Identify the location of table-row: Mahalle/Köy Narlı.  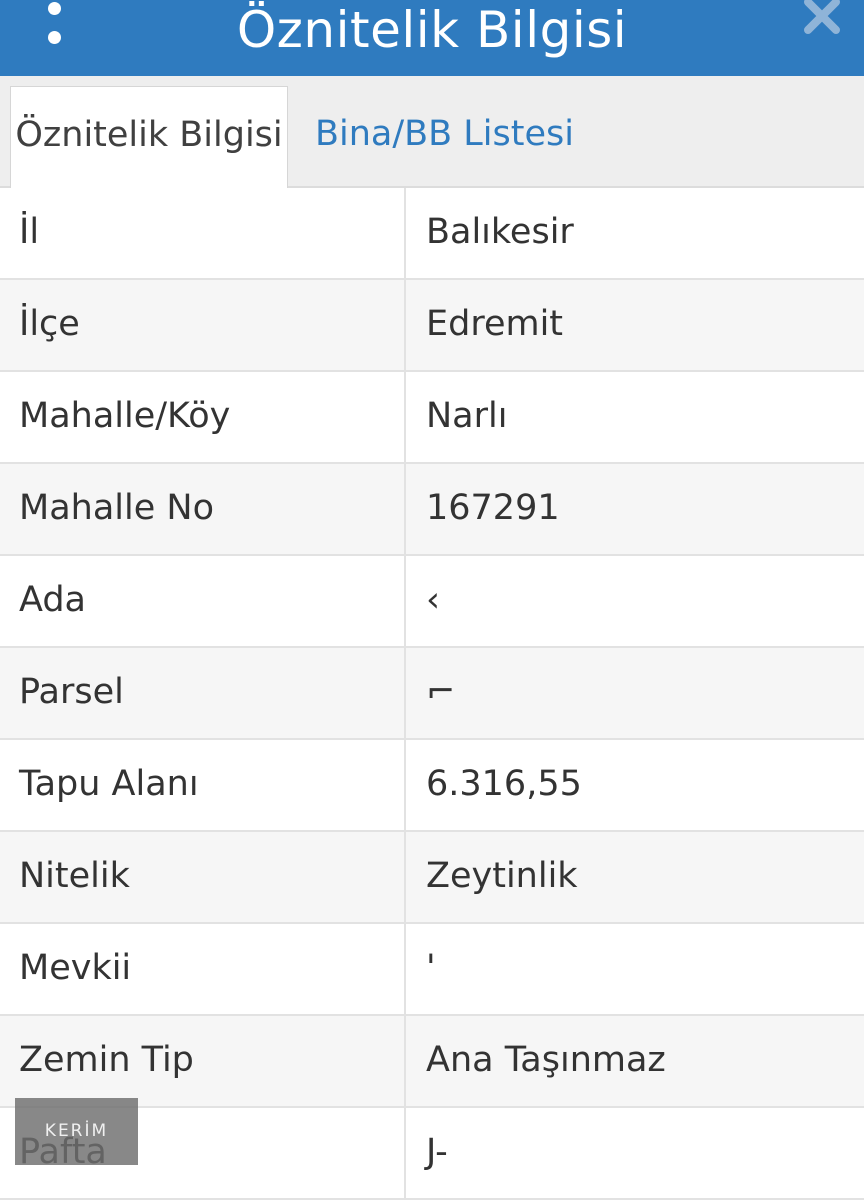
(432, 418).